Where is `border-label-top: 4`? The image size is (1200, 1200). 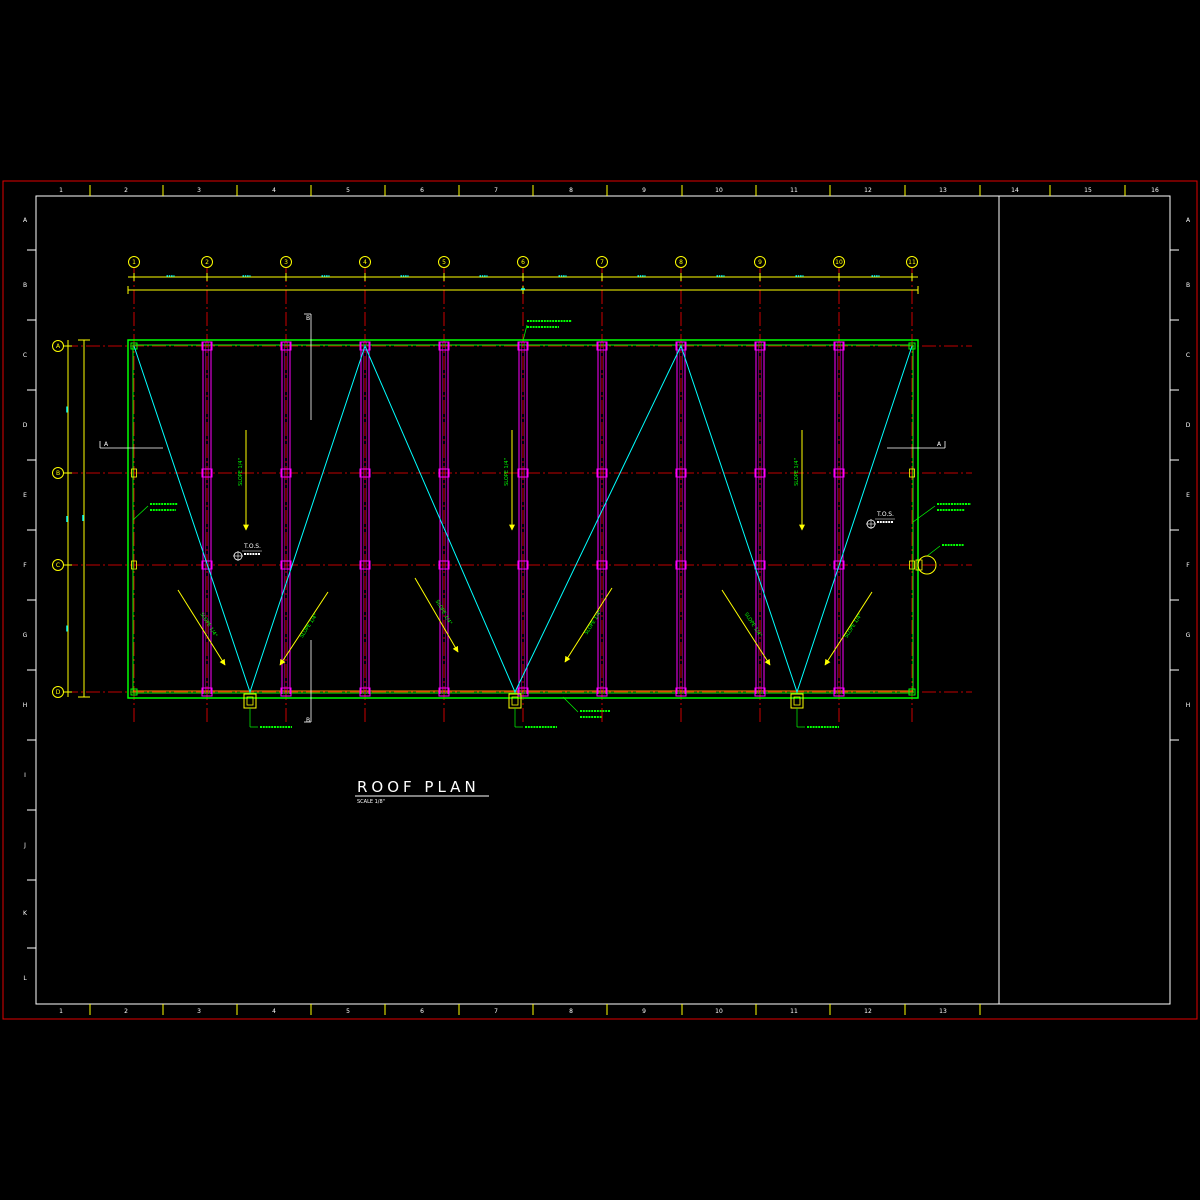
border-label-top: 4 is located at coordinates (274, 190).